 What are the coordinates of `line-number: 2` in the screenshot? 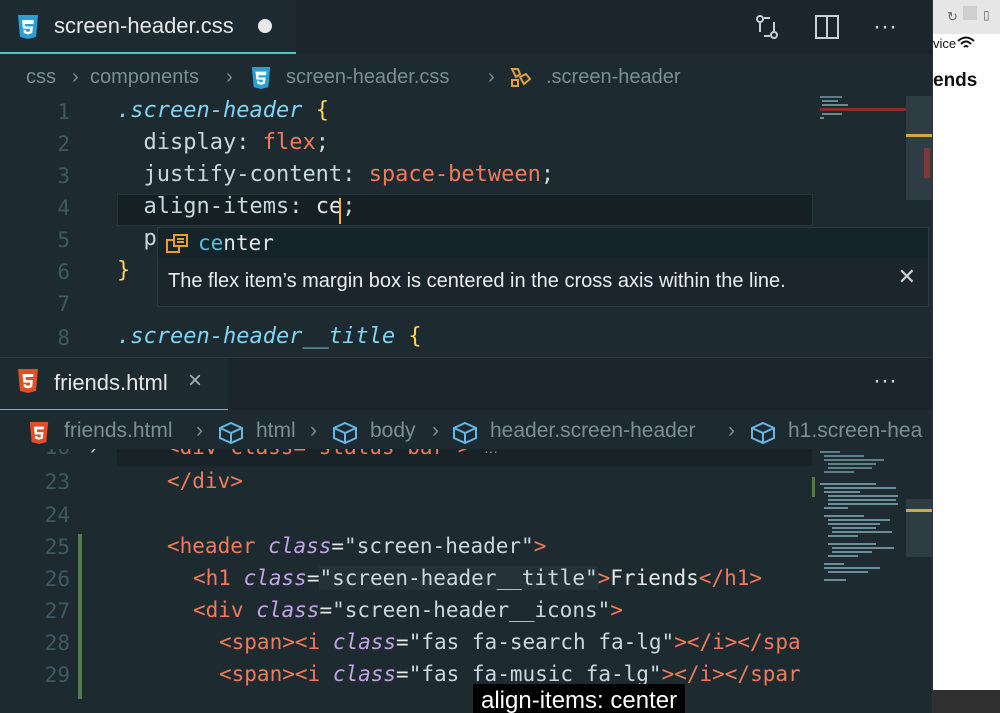 It's located at (63, 144).